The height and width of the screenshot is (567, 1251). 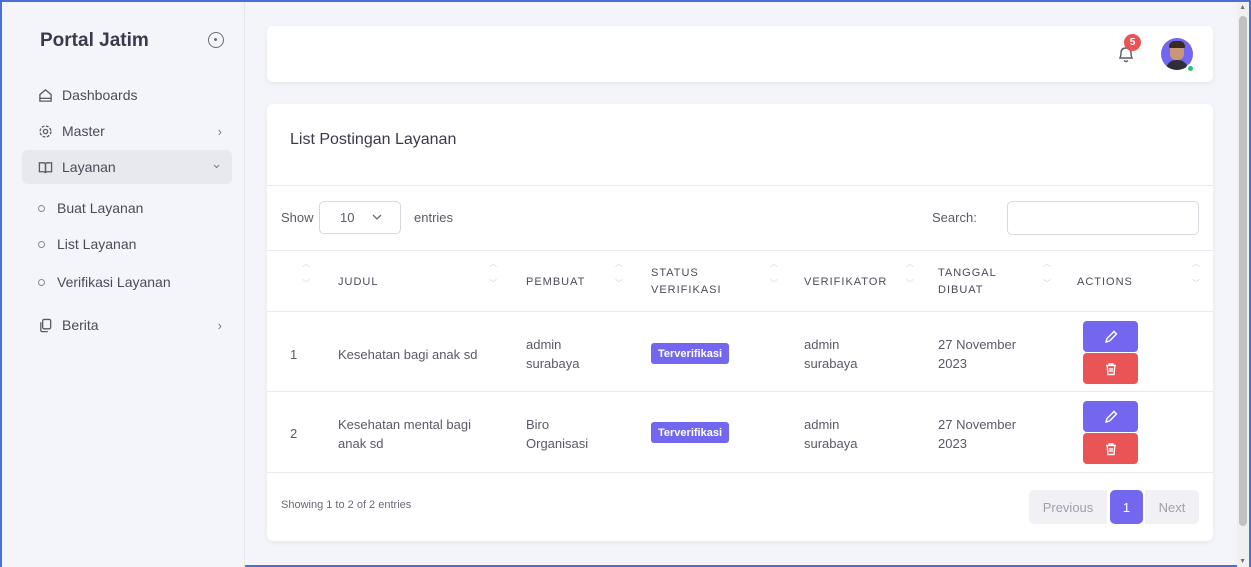 What do you see at coordinates (127, 131) in the screenshot?
I see `sidebar-item-master: Master ›` at bounding box center [127, 131].